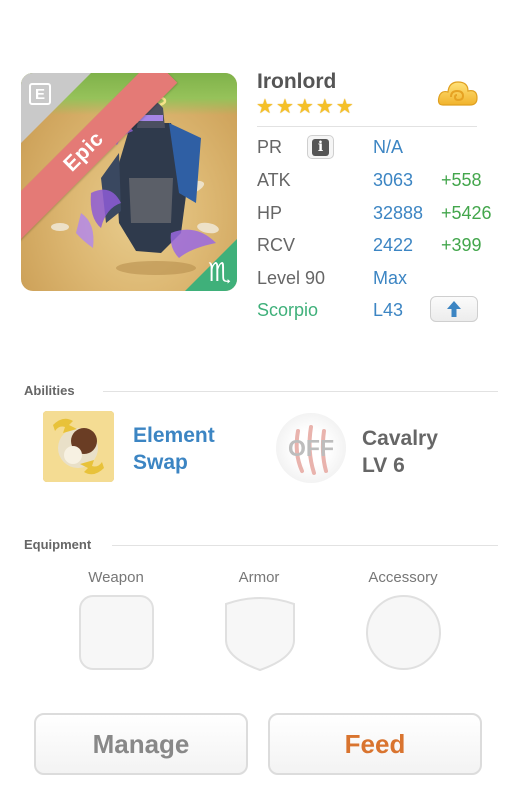  I want to click on pr-label: PR, so click(270, 147).